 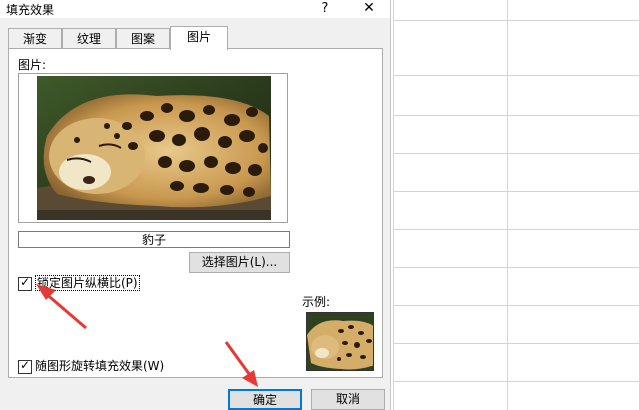 What do you see at coordinates (147, 335) in the screenshot?
I see `annotation-overlay` at bounding box center [147, 335].